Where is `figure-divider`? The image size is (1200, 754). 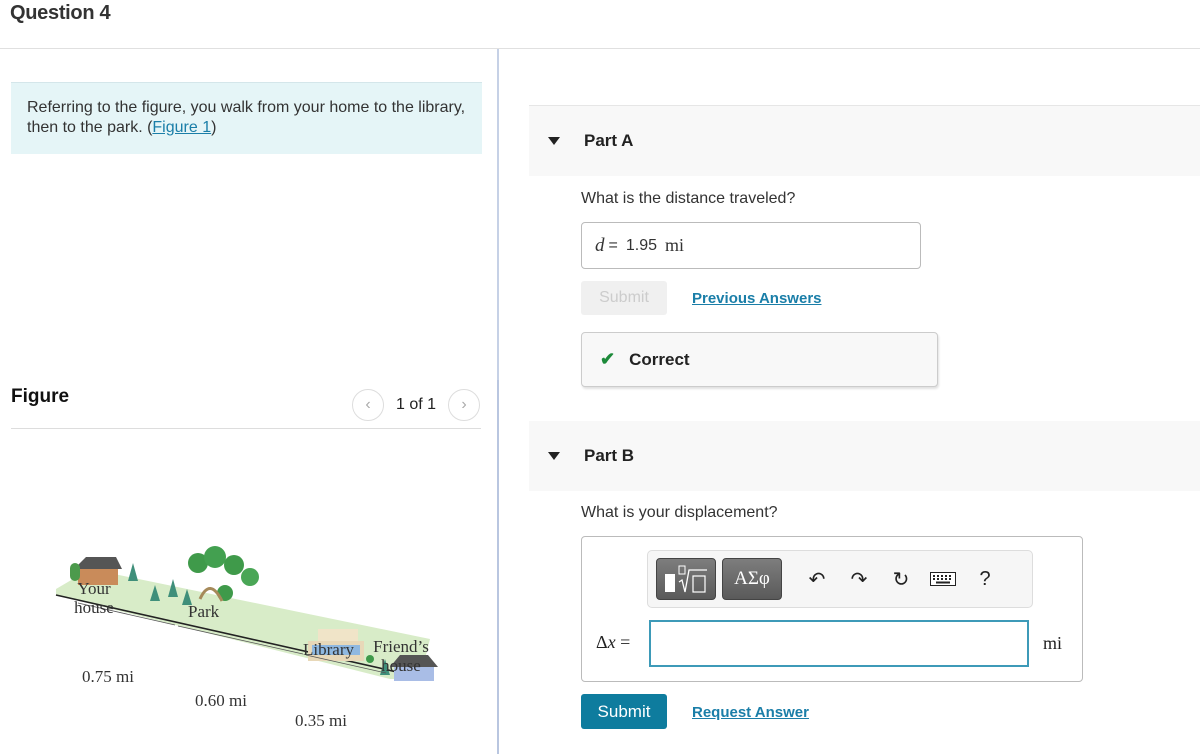
figure-divider is located at coordinates (246, 428).